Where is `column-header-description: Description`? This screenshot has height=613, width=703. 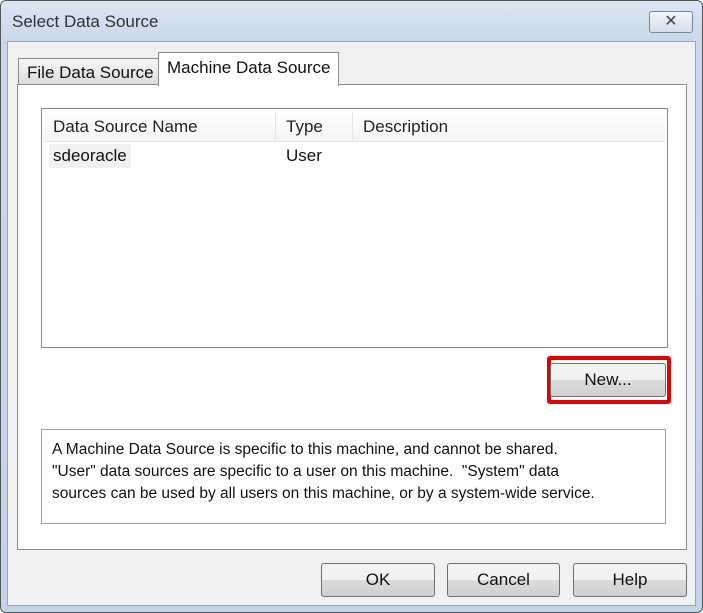
column-header-description: Description is located at coordinates (405, 127).